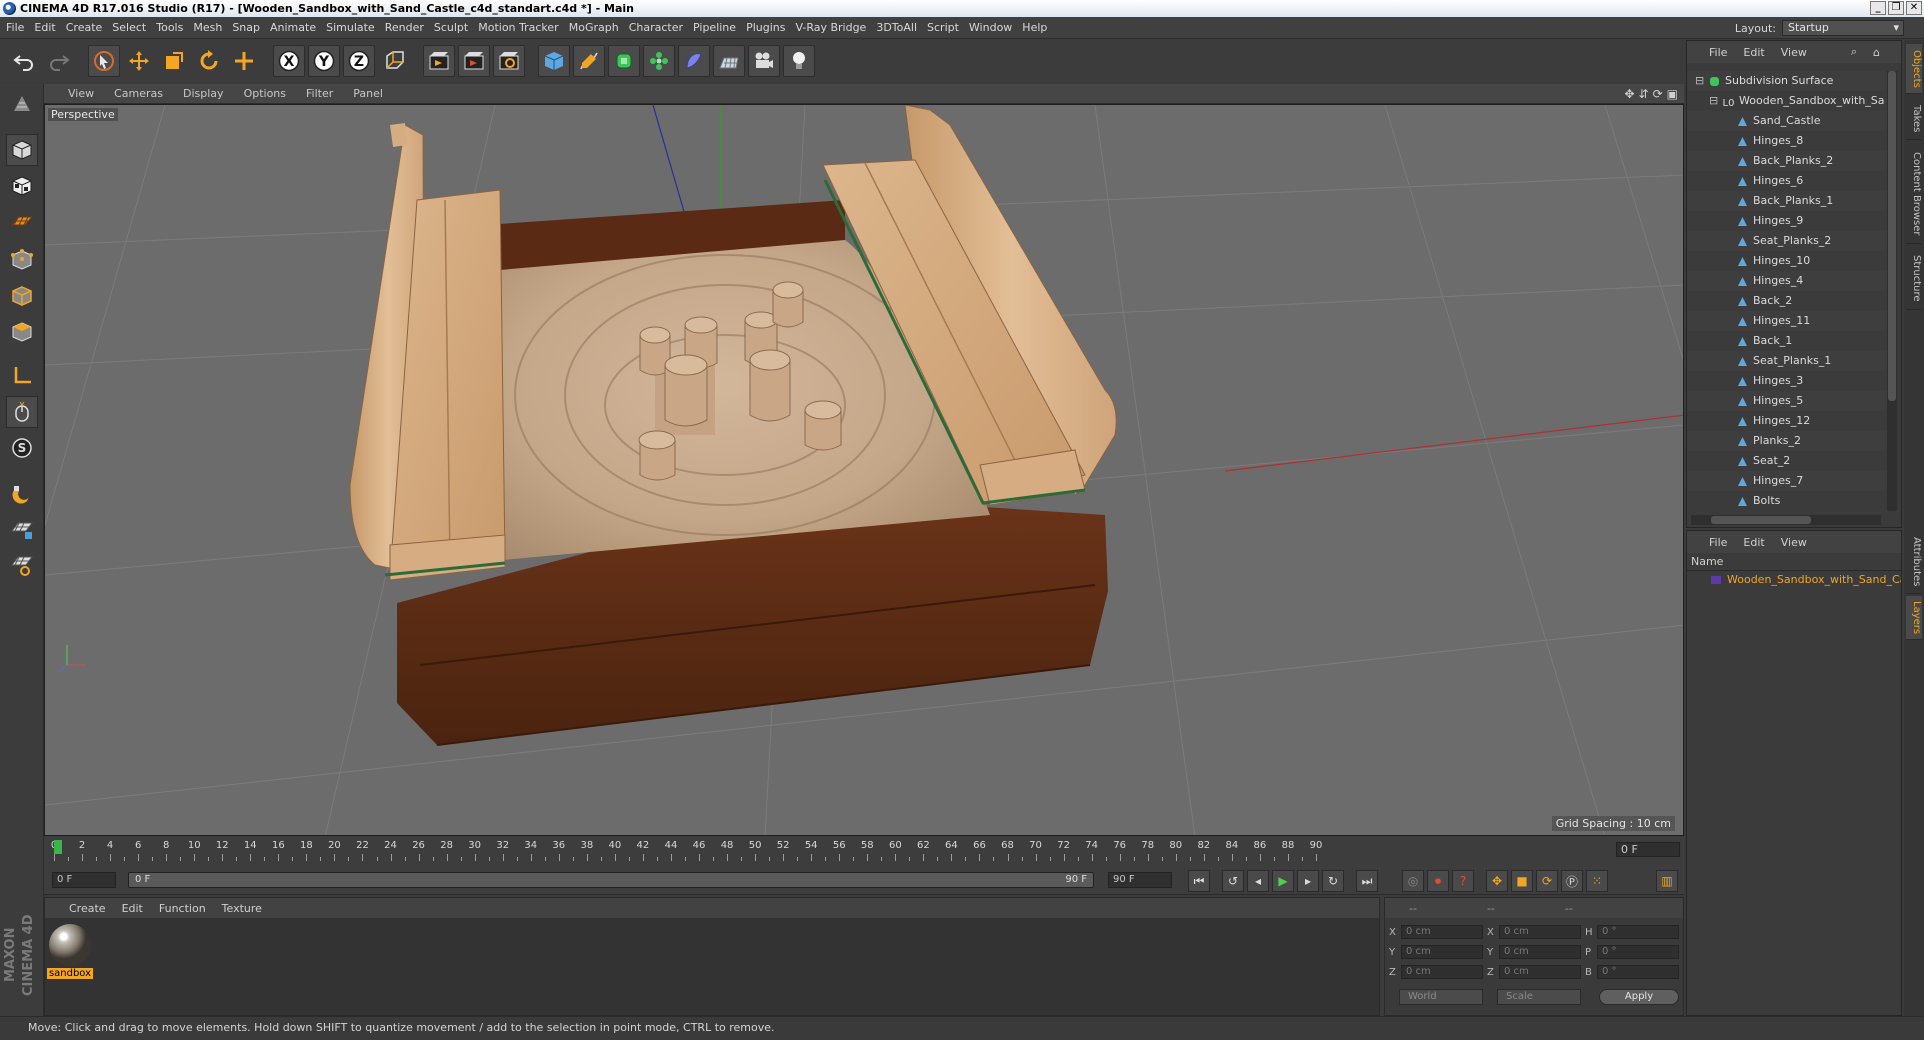  What do you see at coordinates (22, 296) in the screenshot?
I see `edges-mode-button` at bounding box center [22, 296].